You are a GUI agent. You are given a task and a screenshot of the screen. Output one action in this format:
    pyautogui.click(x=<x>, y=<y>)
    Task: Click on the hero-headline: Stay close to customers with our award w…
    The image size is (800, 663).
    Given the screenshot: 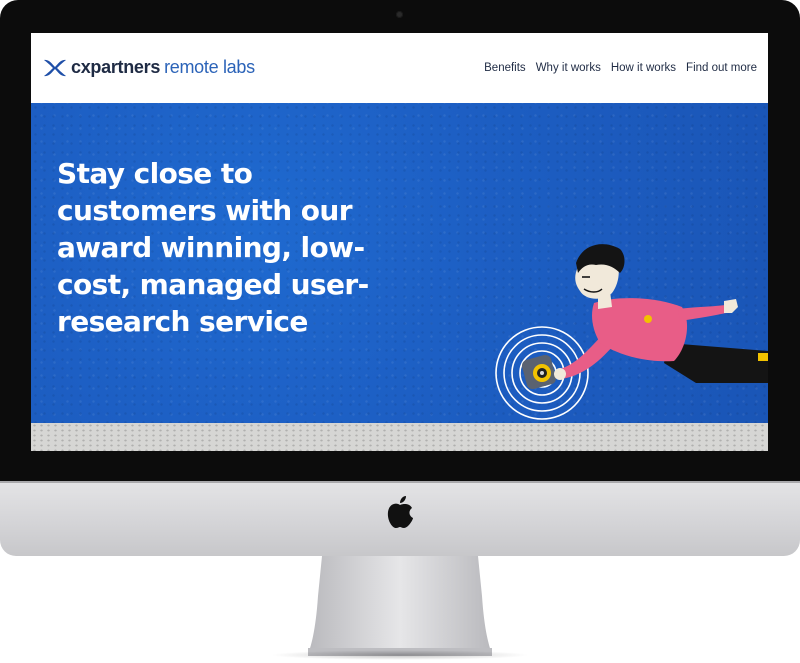 What is the action you would take?
    pyautogui.click(x=213, y=247)
    